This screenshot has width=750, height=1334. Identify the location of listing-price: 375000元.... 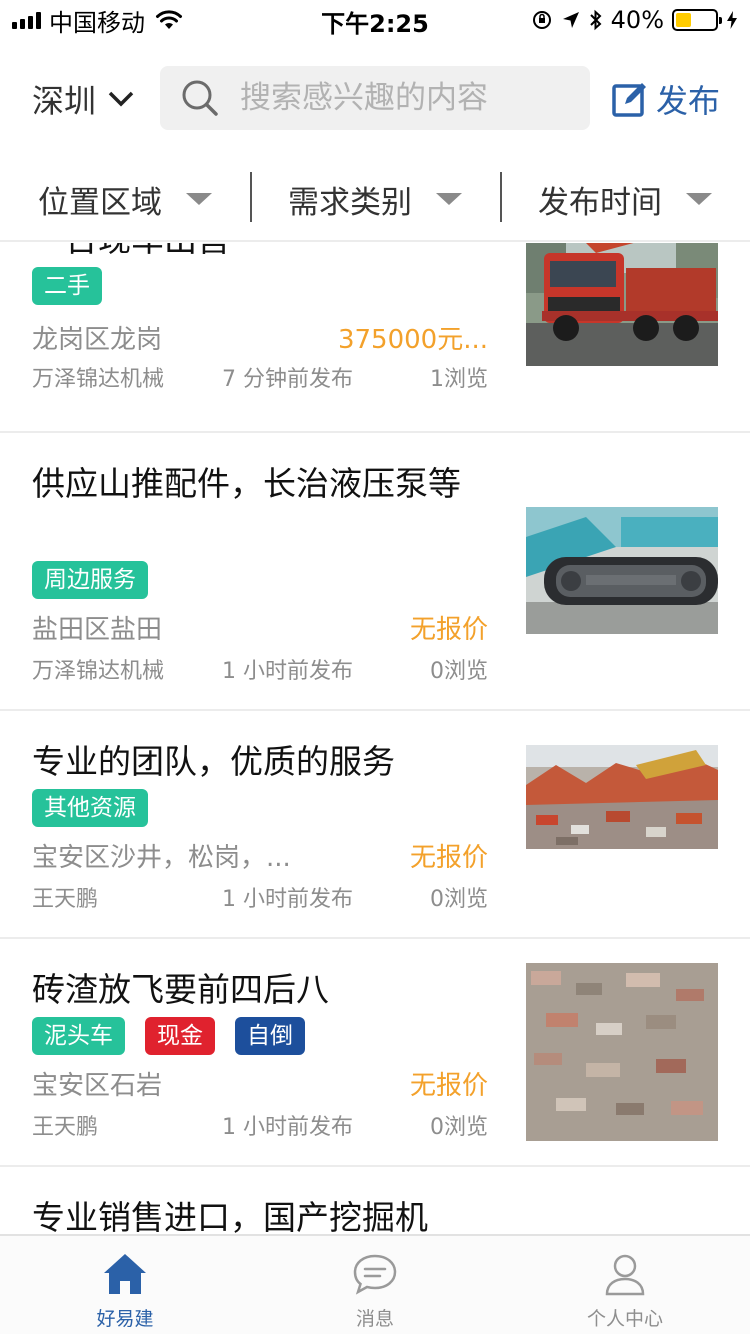
(412, 340).